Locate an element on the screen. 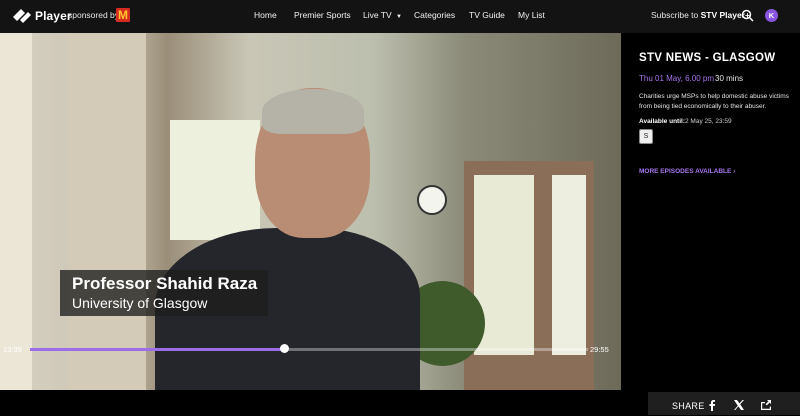 This screenshot has width=800, height=416. user-avatar: K is located at coordinates (771, 15).